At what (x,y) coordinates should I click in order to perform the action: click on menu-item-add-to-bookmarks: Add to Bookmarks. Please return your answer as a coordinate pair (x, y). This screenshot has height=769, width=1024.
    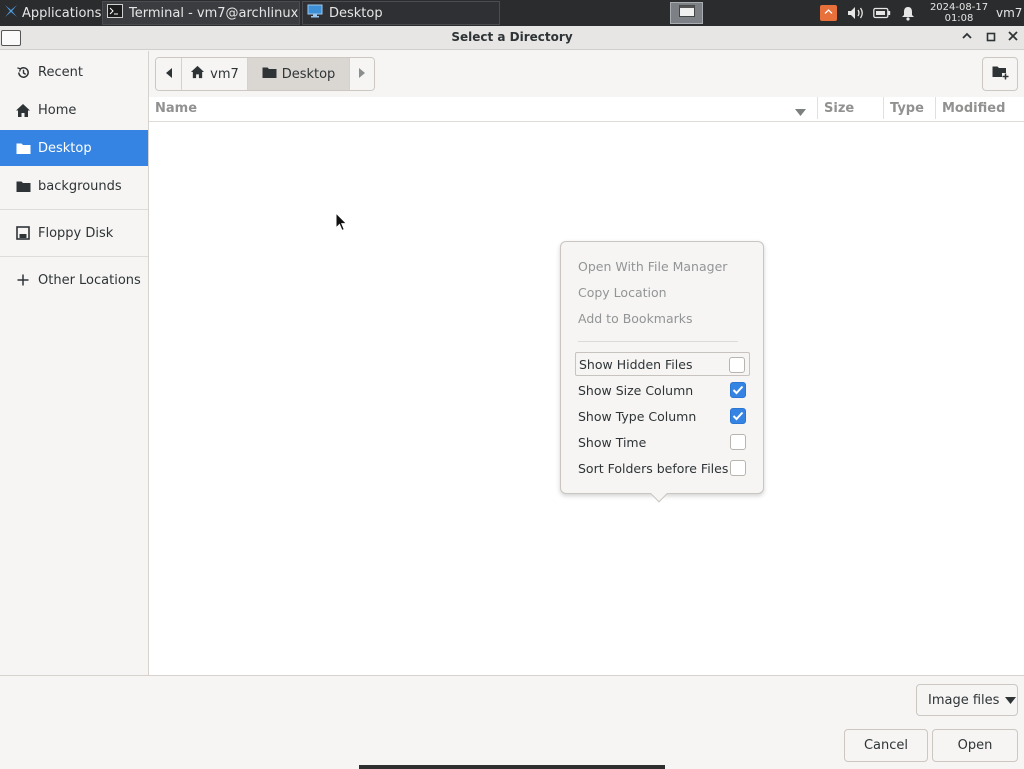
    Looking at the image, I should click on (664, 318).